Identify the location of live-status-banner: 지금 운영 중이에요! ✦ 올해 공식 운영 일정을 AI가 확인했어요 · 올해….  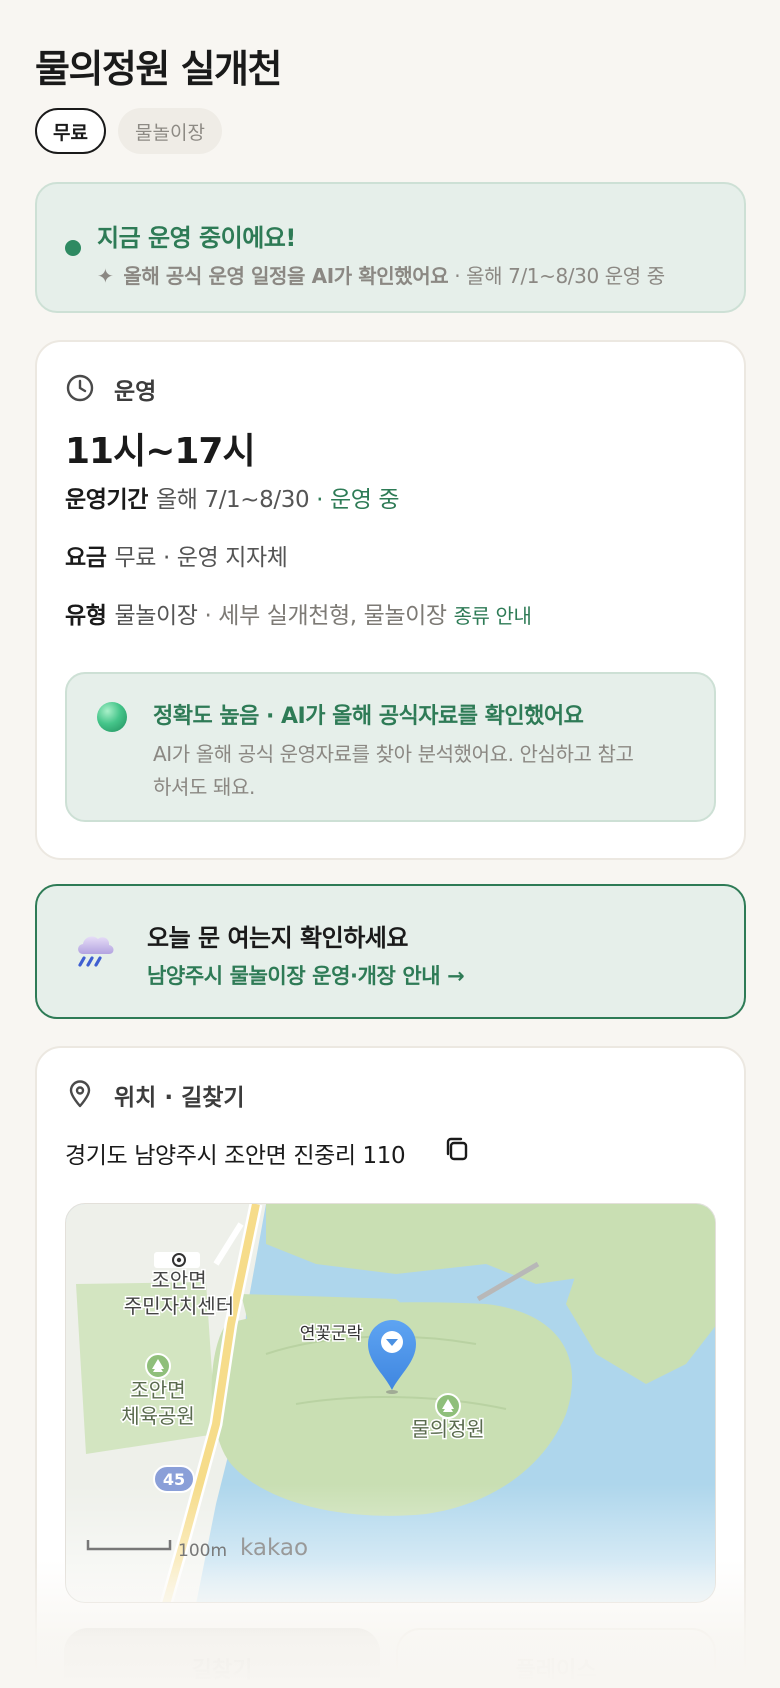
(390, 247).